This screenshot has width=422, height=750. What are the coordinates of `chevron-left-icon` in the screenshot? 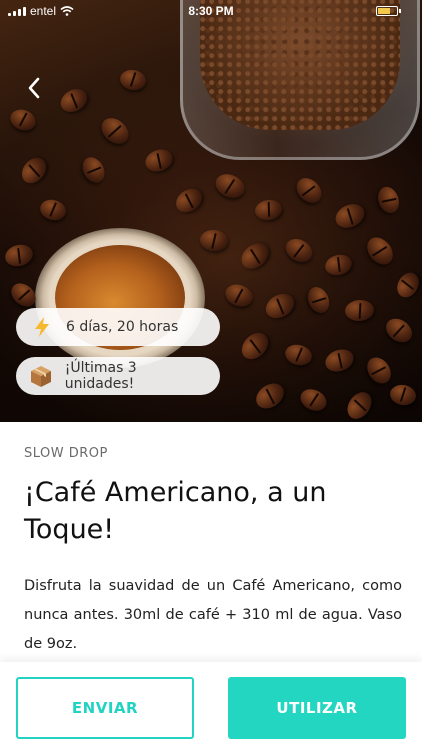 It's located at (34, 88).